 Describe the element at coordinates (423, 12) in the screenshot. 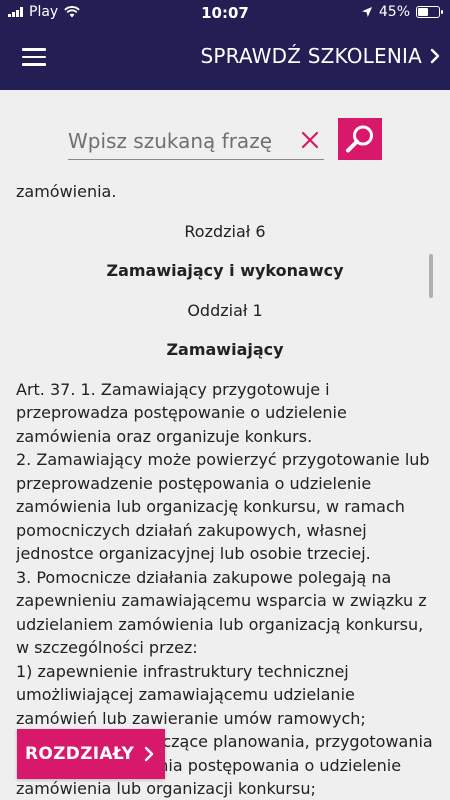

I see `battery-fill` at that location.